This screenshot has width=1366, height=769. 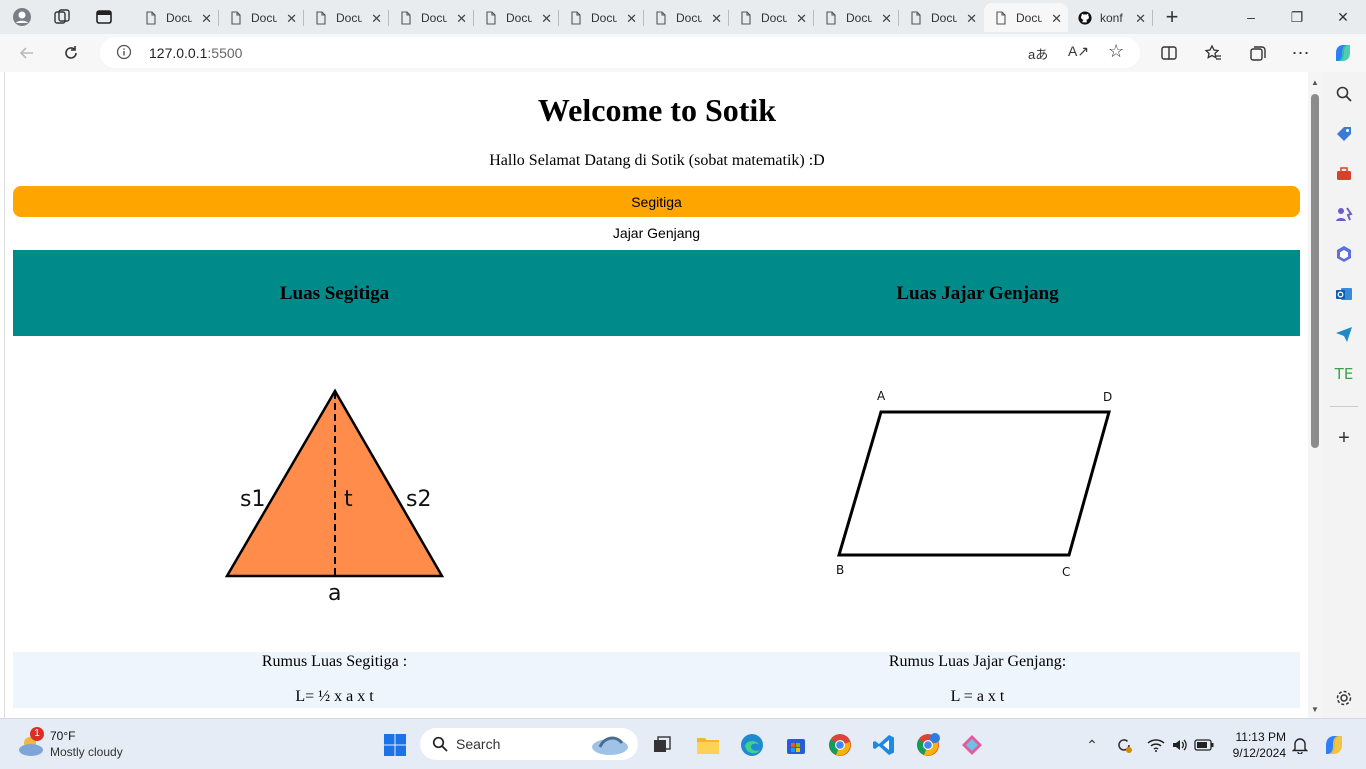 What do you see at coordinates (1334, 745) in the screenshot?
I see `copilot-taskbar-icon` at bounding box center [1334, 745].